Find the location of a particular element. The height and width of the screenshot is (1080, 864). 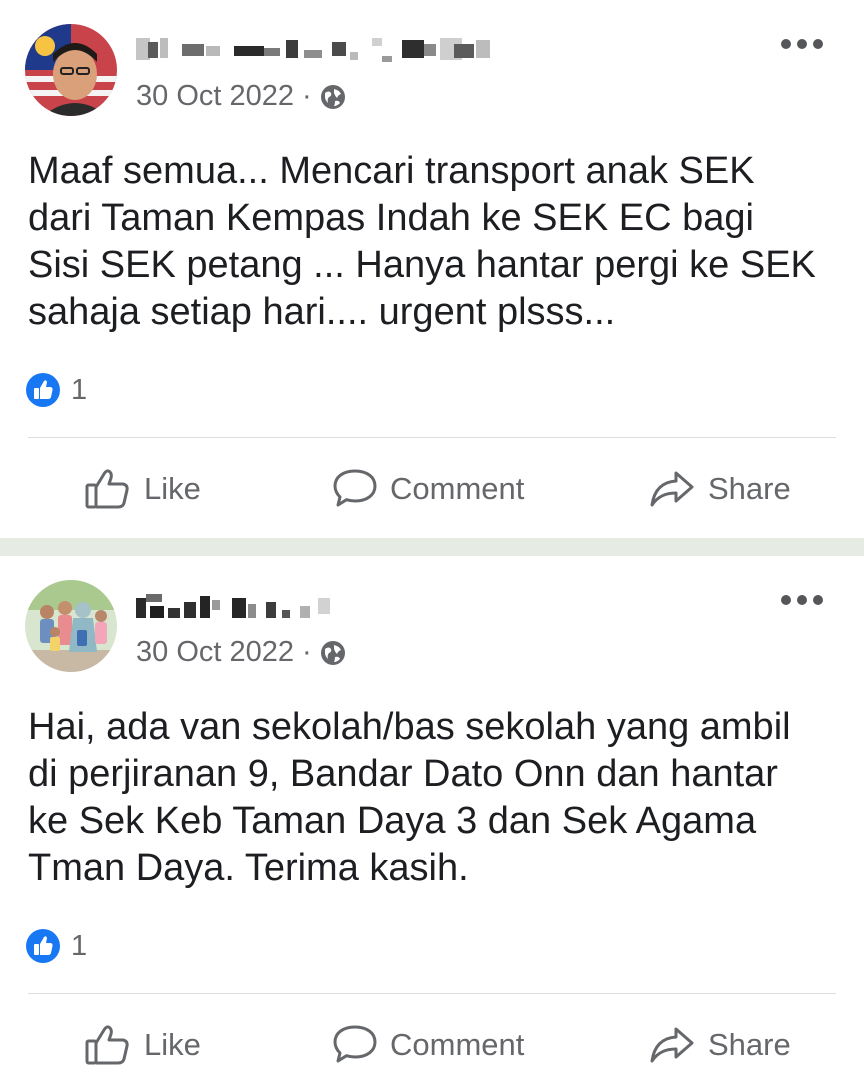

post-line: Maaf semua... Mencari transport anak SEK is located at coordinates (391, 171).